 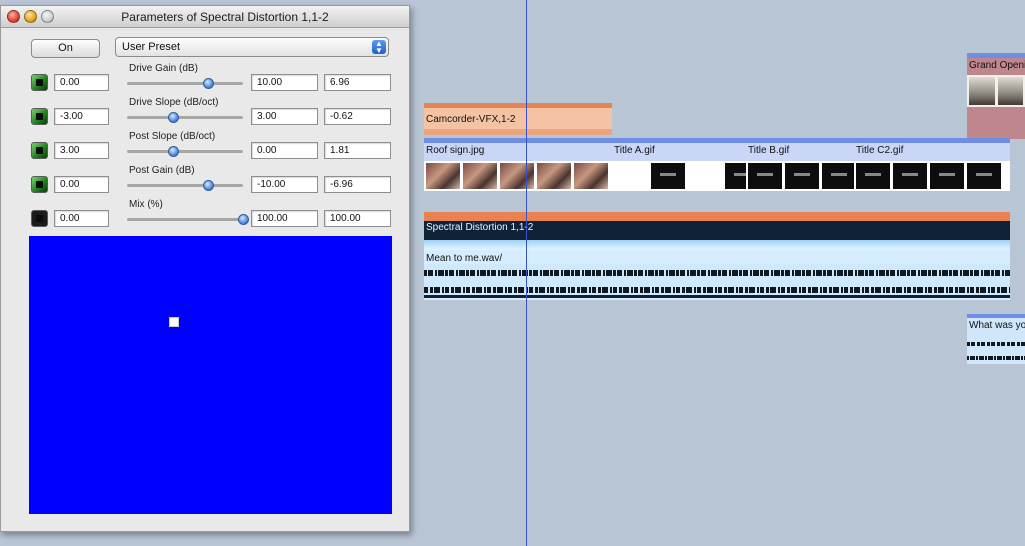 What do you see at coordinates (526, 273) in the screenshot?
I see `playhead` at bounding box center [526, 273].